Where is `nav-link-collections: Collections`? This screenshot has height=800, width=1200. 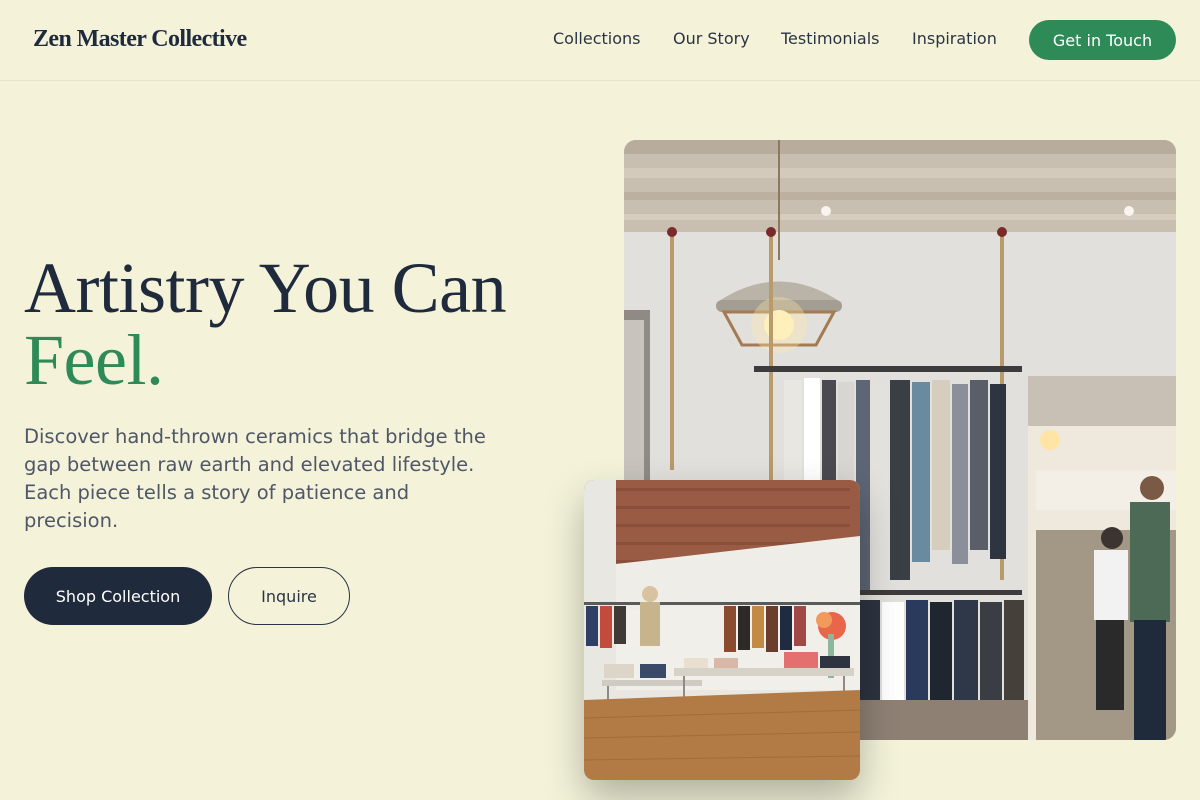 nav-link-collections: Collections is located at coordinates (596, 38).